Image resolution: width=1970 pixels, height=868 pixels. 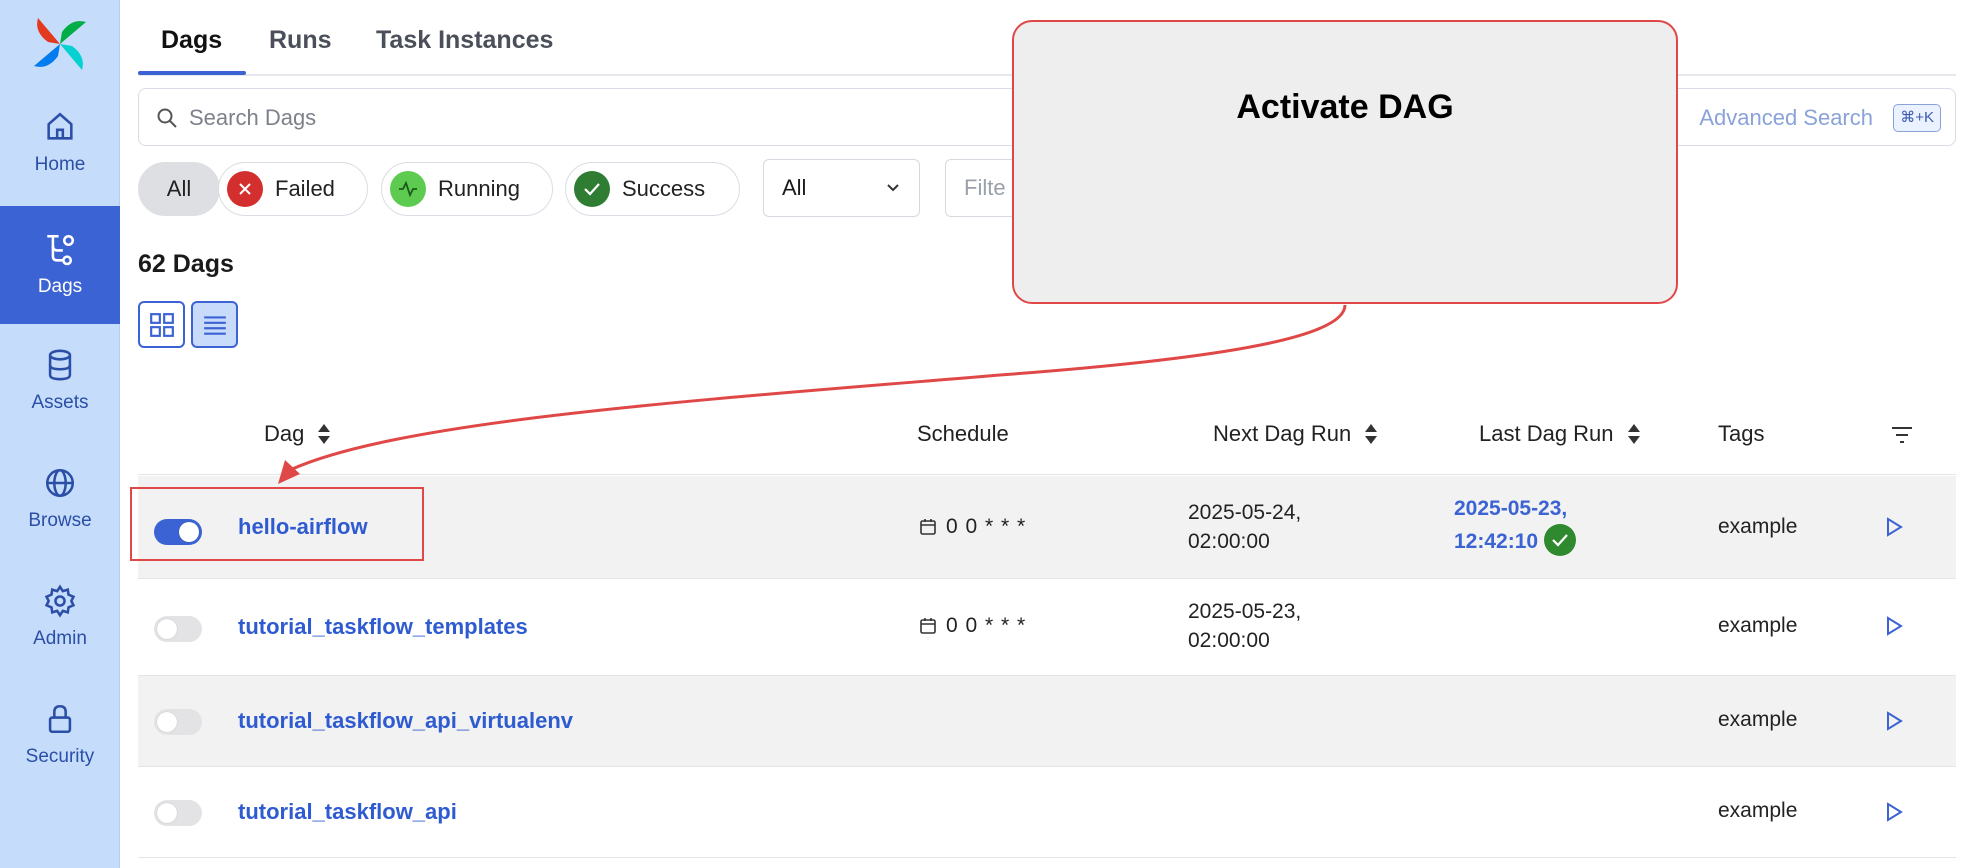 What do you see at coordinates (60, 143) in the screenshot?
I see `sidebar-item-home: Home` at bounding box center [60, 143].